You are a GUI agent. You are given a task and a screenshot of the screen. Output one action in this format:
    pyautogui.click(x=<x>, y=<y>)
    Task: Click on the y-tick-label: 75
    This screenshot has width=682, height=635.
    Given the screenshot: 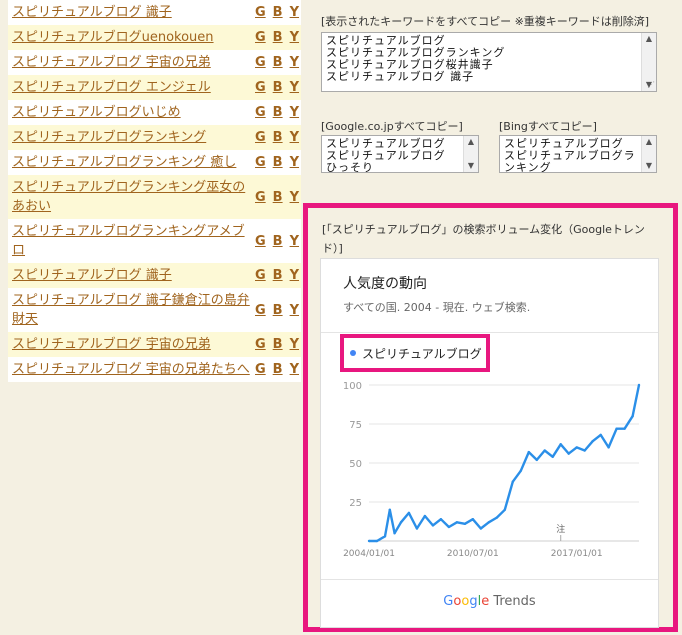 What is the action you would take?
    pyautogui.click(x=355, y=425)
    